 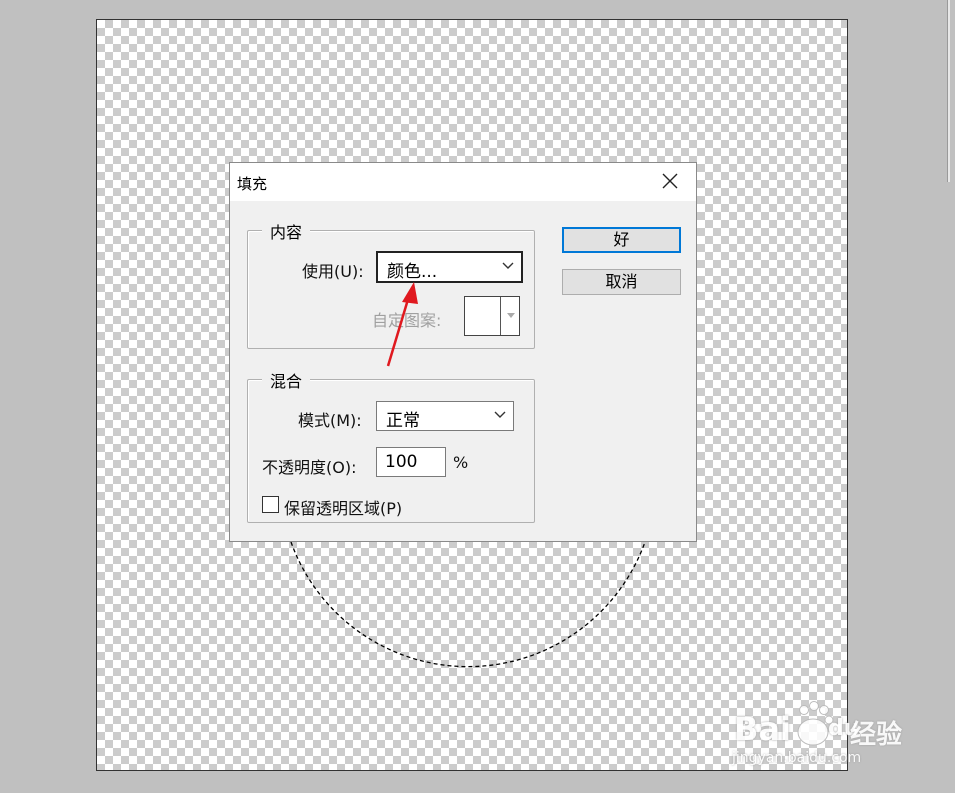 I want to click on watermark-brand-part1: Bai, so click(x=762, y=729).